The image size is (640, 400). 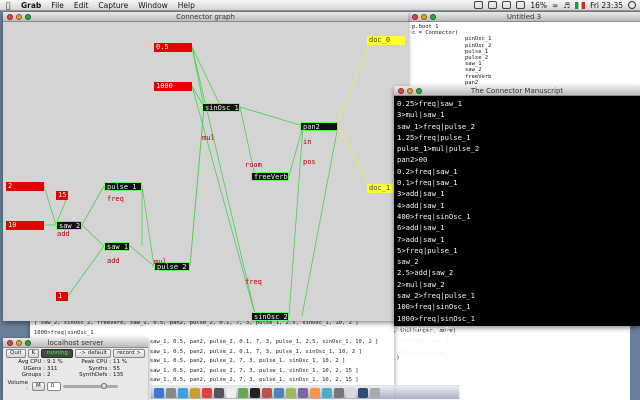 What do you see at coordinates (386, 40) in the screenshot?
I see `output-node-doc-0: doc_0` at bounding box center [386, 40].